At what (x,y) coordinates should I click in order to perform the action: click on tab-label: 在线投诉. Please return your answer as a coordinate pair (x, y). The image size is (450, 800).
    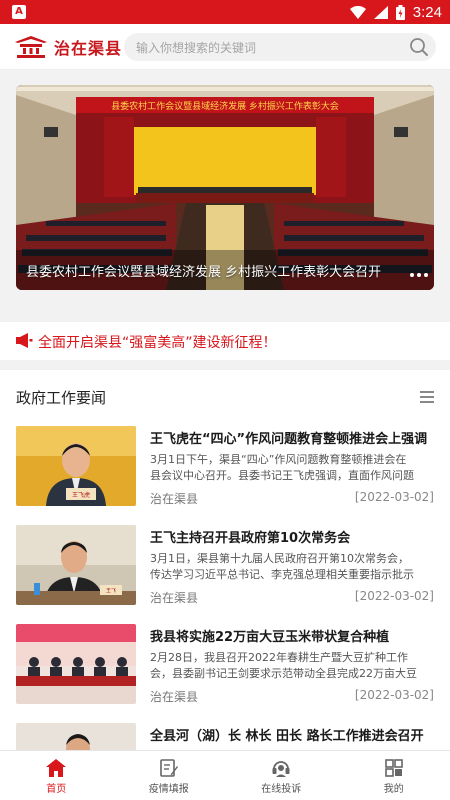
    Looking at the image, I should click on (281, 789).